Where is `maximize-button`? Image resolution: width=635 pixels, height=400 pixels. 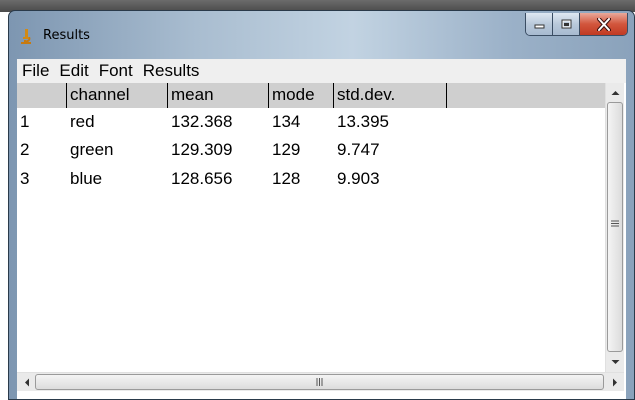
maximize-button is located at coordinates (566, 24).